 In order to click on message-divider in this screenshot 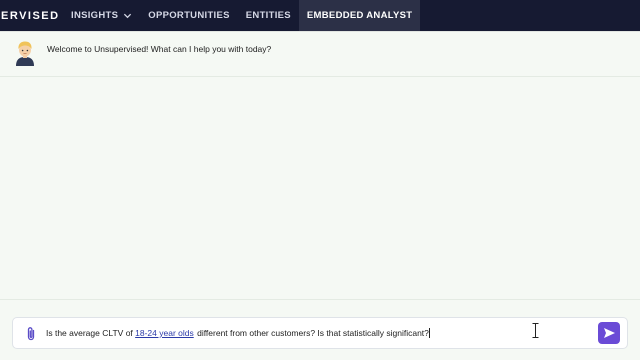, I will do `click(320, 76)`.